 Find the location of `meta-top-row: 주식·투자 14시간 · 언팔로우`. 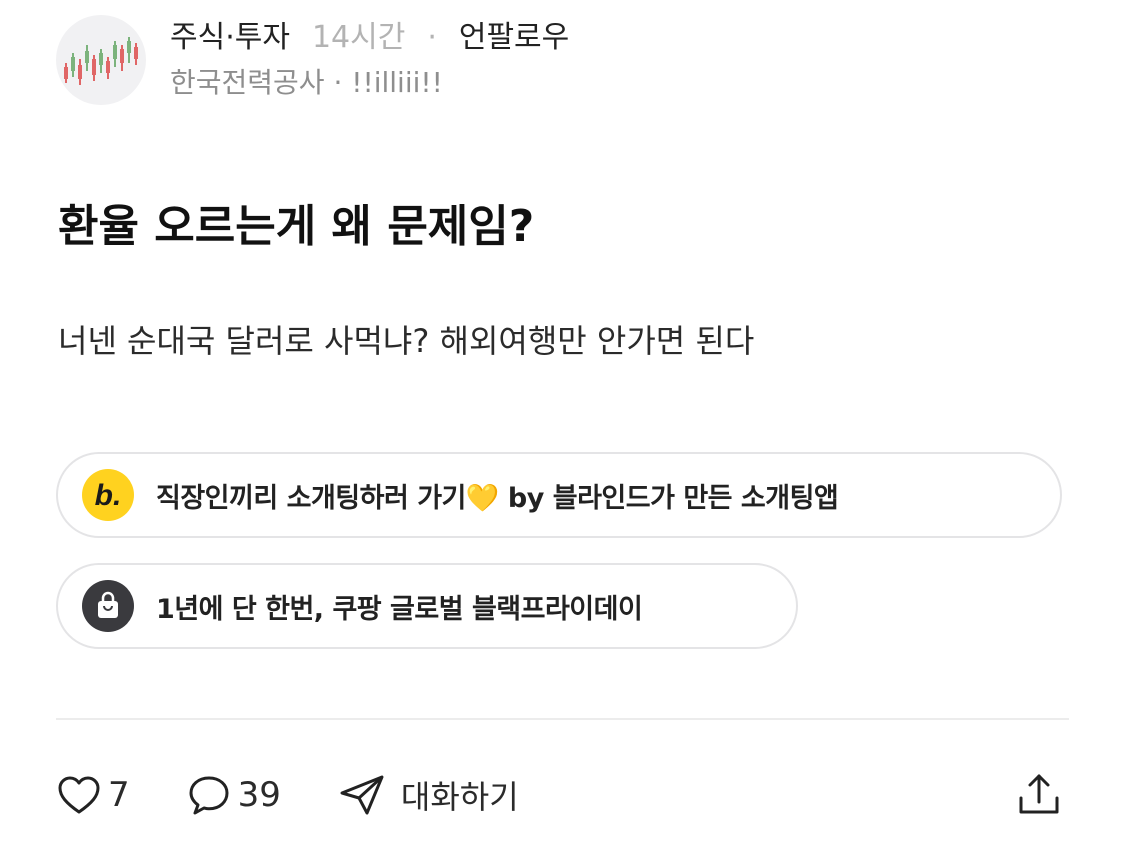

meta-top-row: 주식·투자 14시간 · 언팔로우 is located at coordinates (369, 38).